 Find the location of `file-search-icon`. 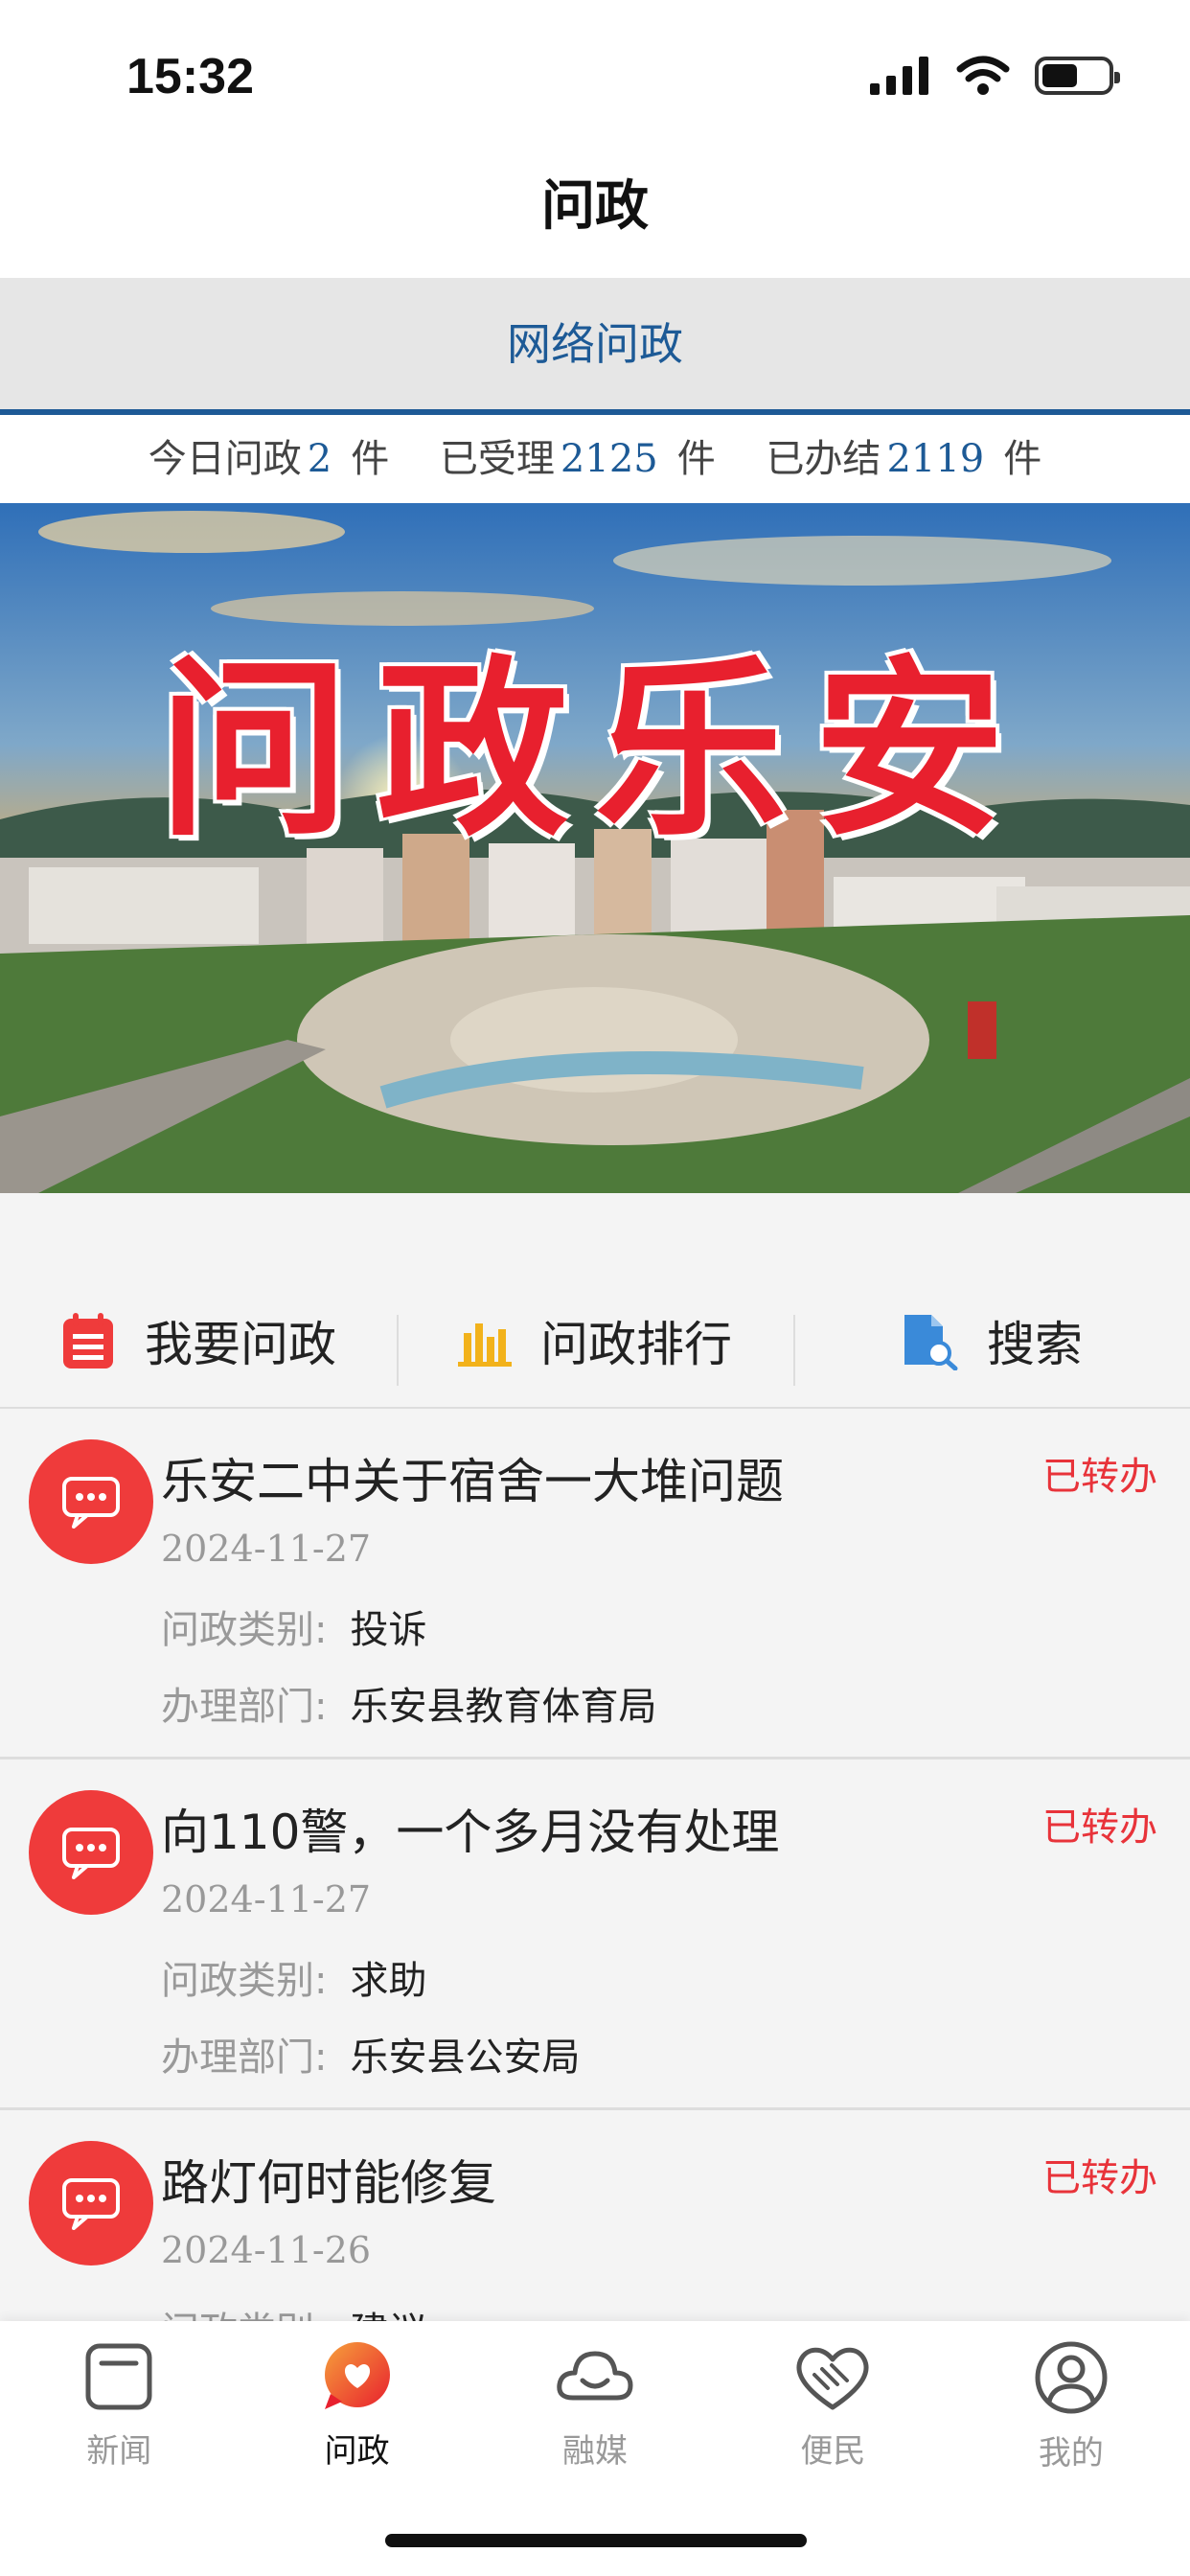

file-search-icon is located at coordinates (931, 1342).